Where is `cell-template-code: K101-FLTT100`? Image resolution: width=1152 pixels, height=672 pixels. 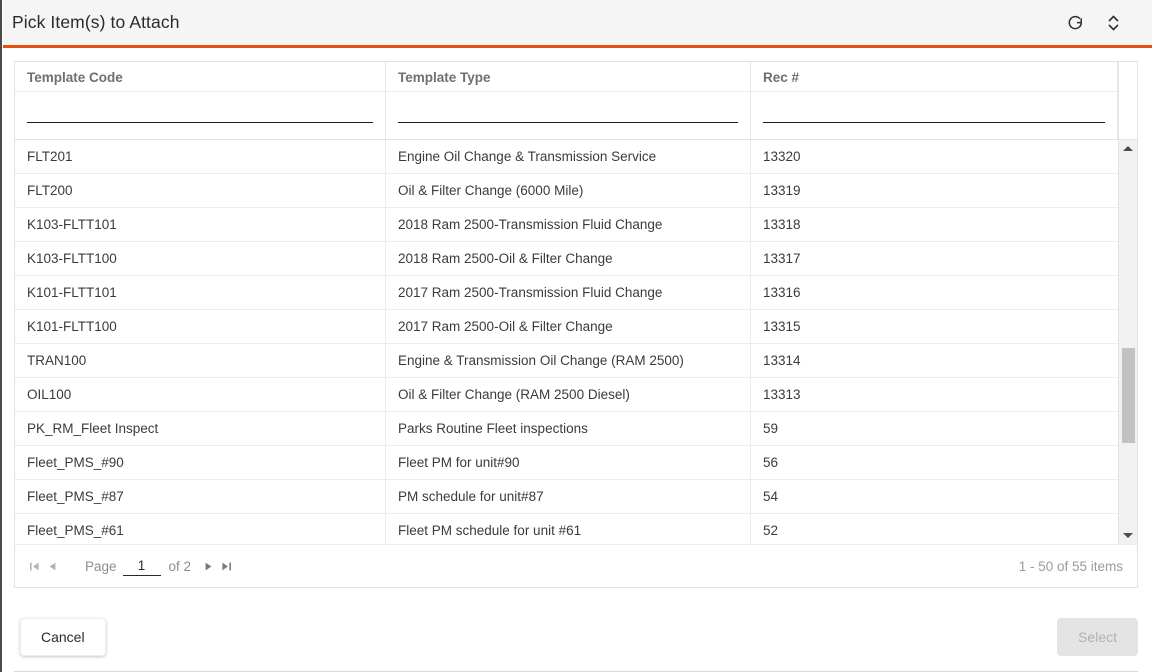
cell-template-code: K101-FLTT100 is located at coordinates (200, 326).